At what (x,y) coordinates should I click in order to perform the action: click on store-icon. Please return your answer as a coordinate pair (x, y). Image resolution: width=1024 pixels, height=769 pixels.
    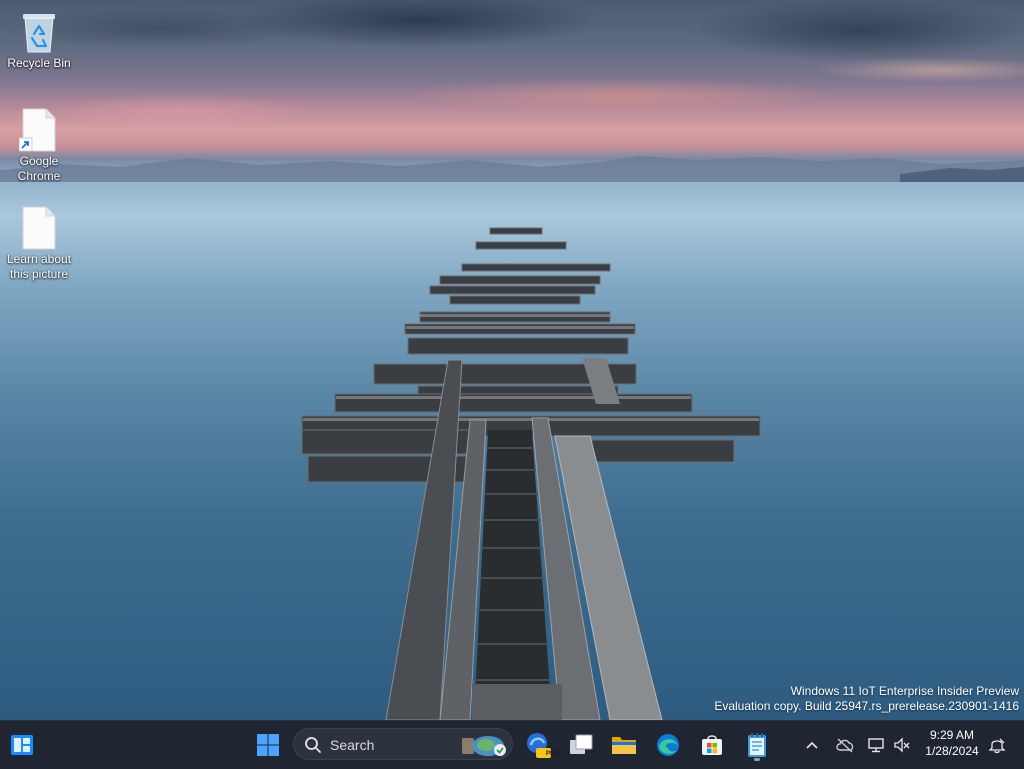
    Looking at the image, I should click on (712, 745).